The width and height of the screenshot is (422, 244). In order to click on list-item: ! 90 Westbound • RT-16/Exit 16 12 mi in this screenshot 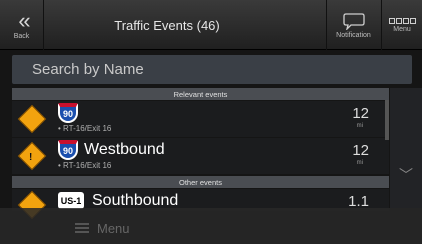, I will do `click(200, 156)`.